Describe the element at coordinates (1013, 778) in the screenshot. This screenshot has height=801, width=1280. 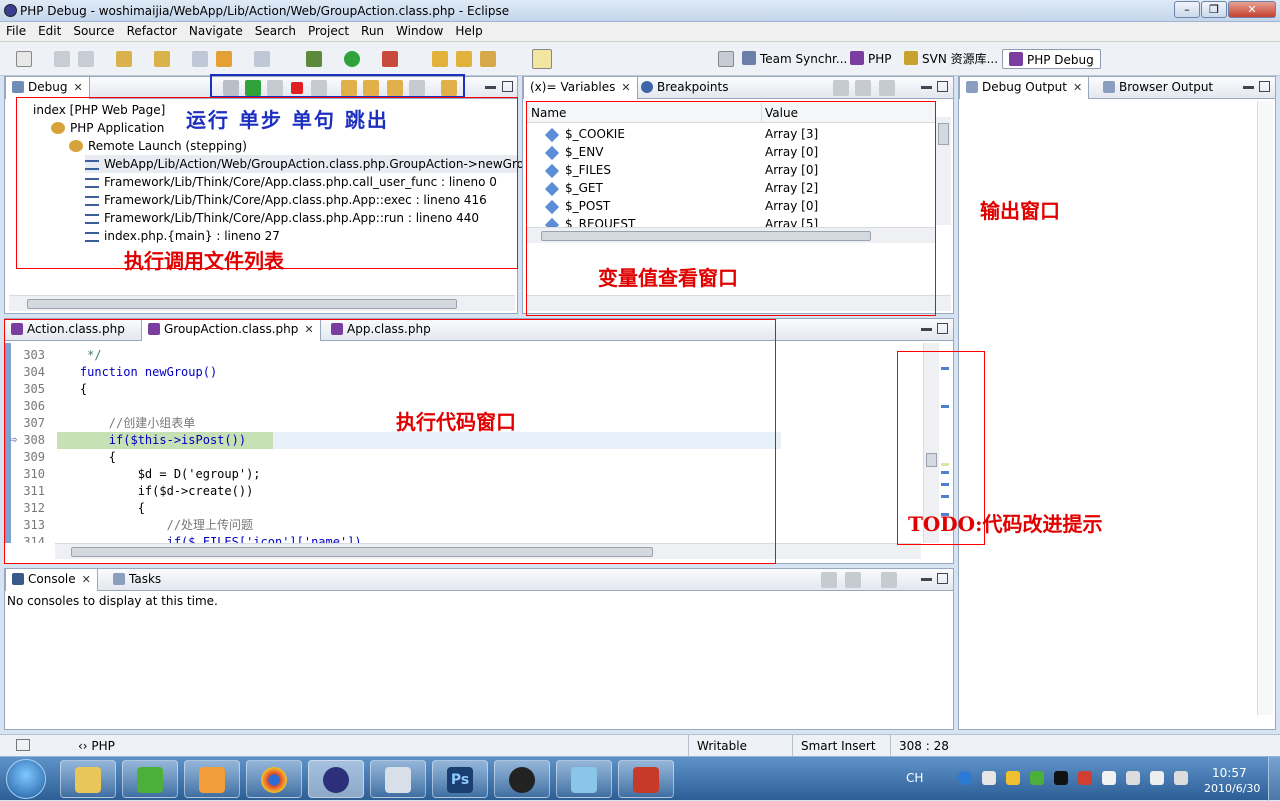
I see `qq-tray-icon` at that location.